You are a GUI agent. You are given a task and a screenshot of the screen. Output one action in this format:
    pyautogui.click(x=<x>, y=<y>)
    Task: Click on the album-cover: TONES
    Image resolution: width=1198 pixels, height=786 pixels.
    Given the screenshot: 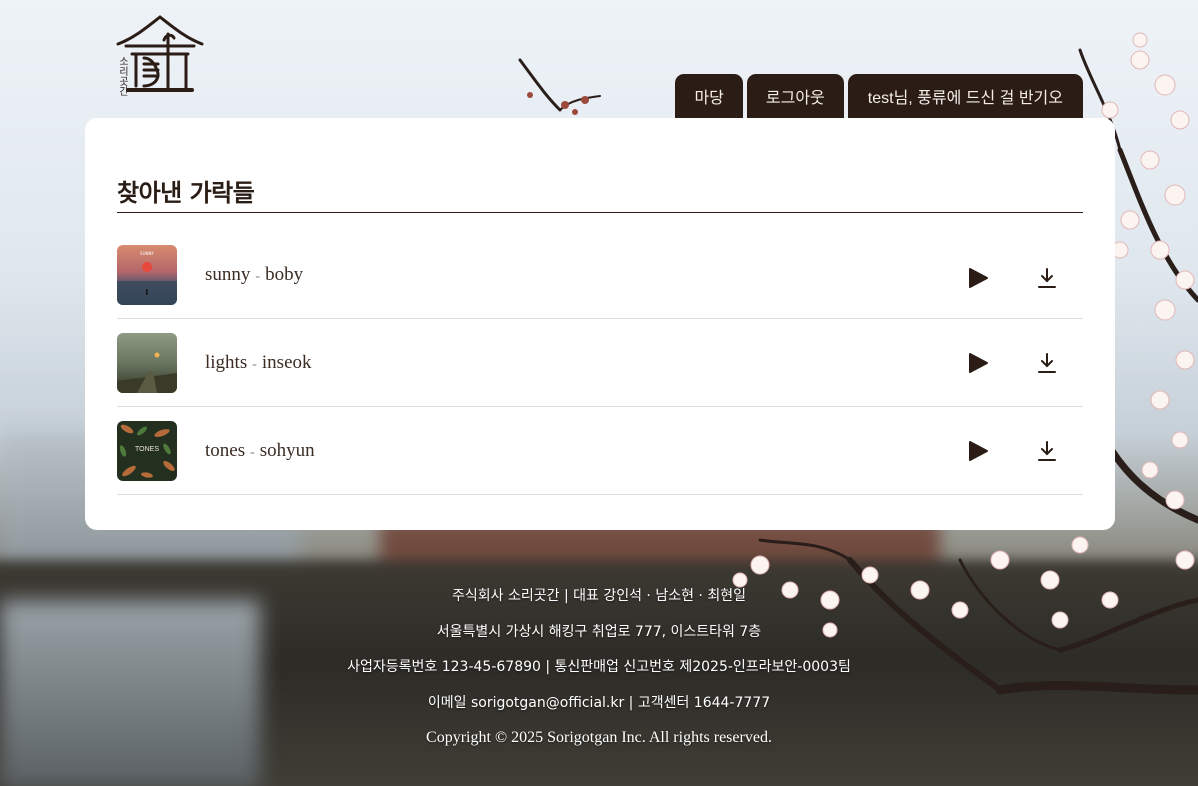 What is the action you would take?
    pyautogui.click(x=147, y=450)
    